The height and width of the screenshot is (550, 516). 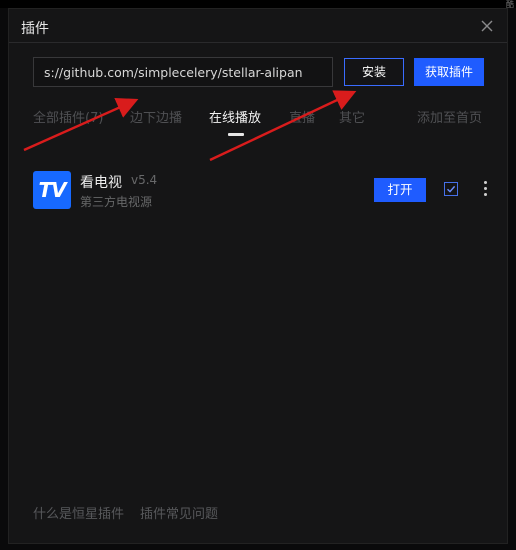 What do you see at coordinates (449, 72) in the screenshot?
I see `get-plugins-button: 获取插件` at bounding box center [449, 72].